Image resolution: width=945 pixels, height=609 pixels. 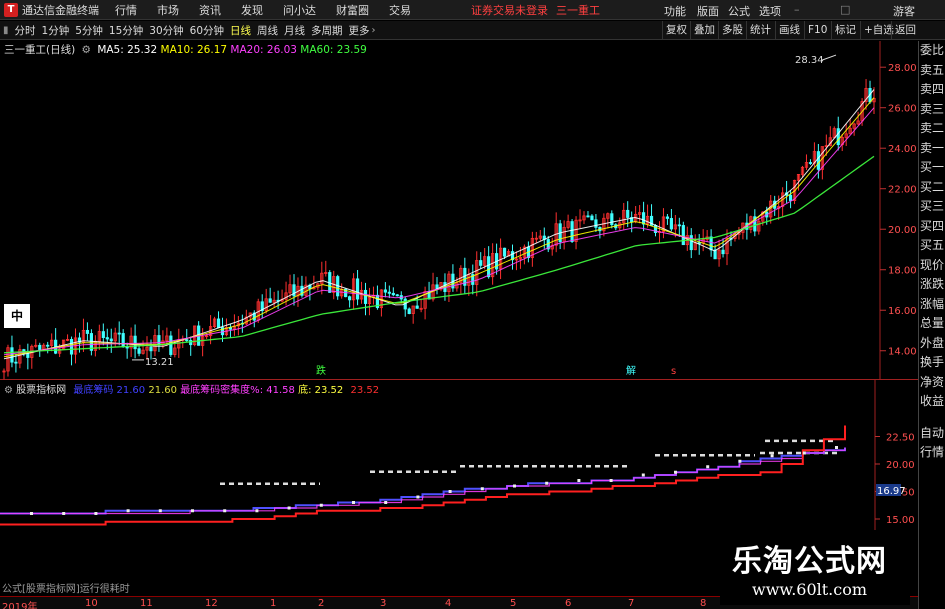 What do you see at coordinates (676, 30) in the screenshot?
I see `btn-adjust: 复权` at bounding box center [676, 30].